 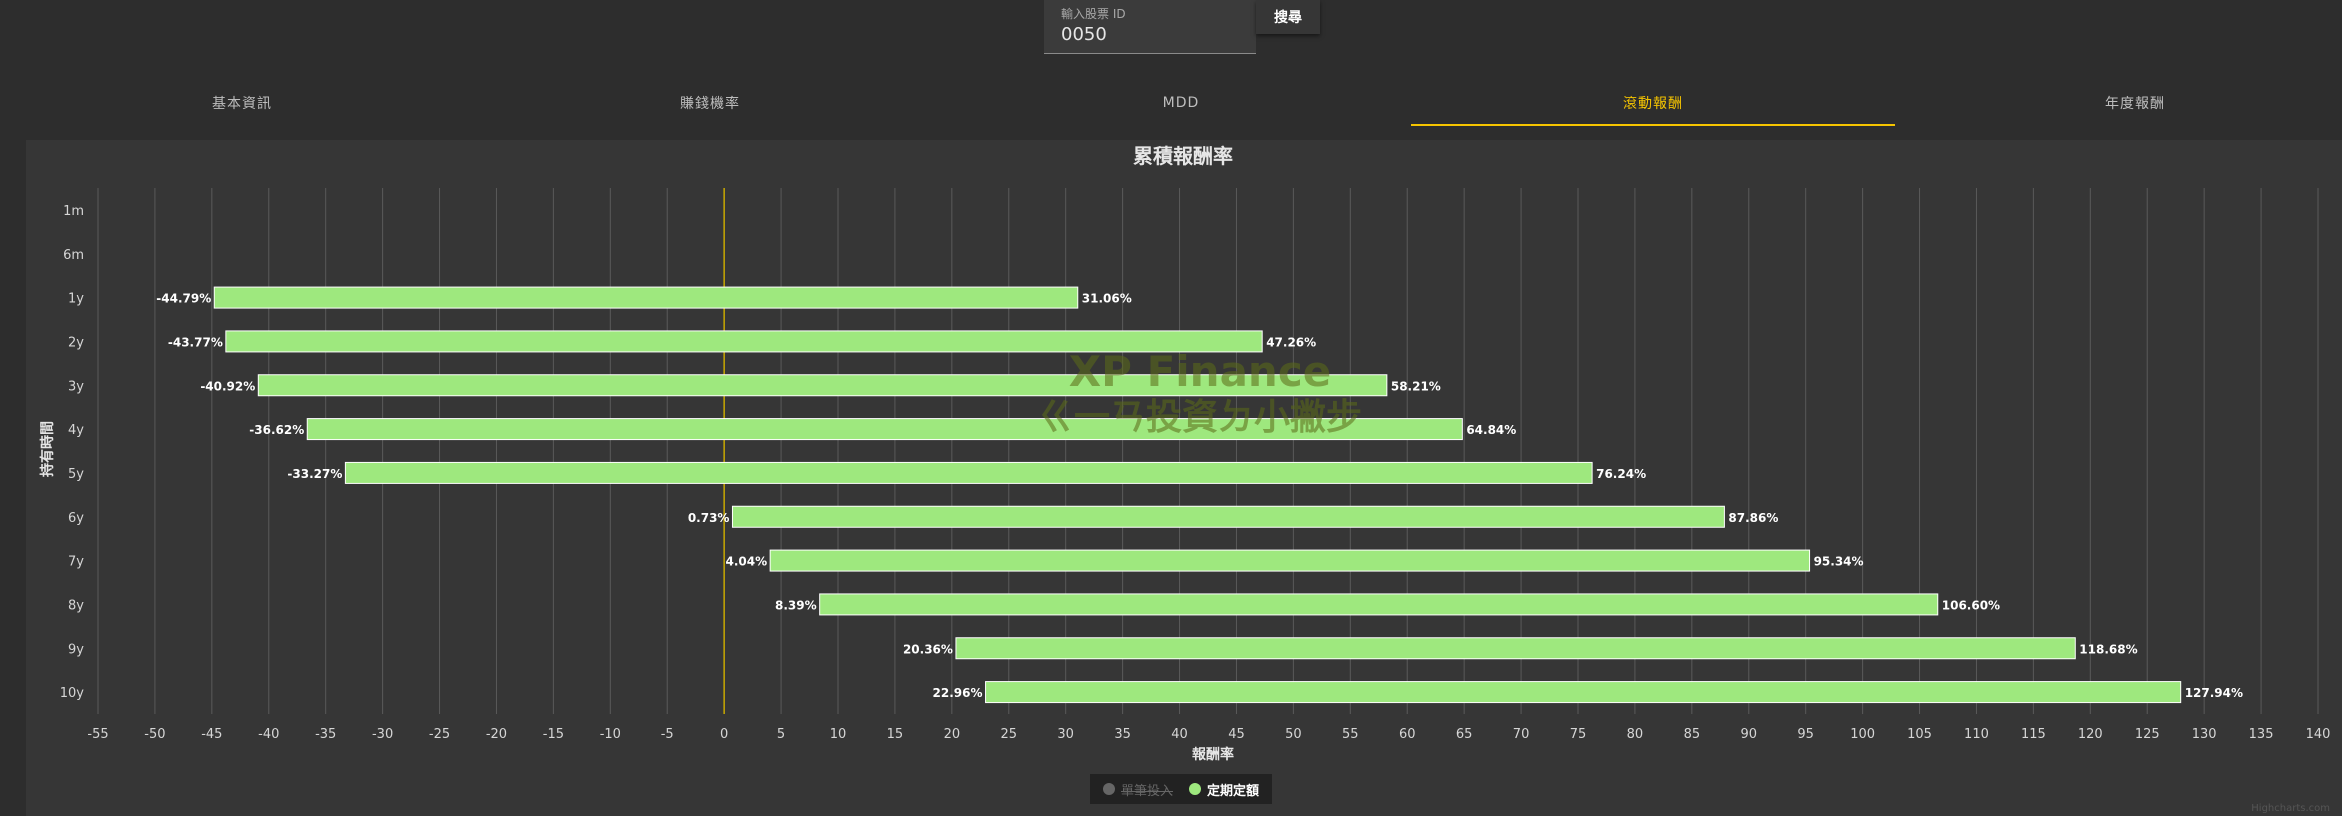 I want to click on chart-legend: 單筆投入 定期定額, so click(x=1181, y=789).